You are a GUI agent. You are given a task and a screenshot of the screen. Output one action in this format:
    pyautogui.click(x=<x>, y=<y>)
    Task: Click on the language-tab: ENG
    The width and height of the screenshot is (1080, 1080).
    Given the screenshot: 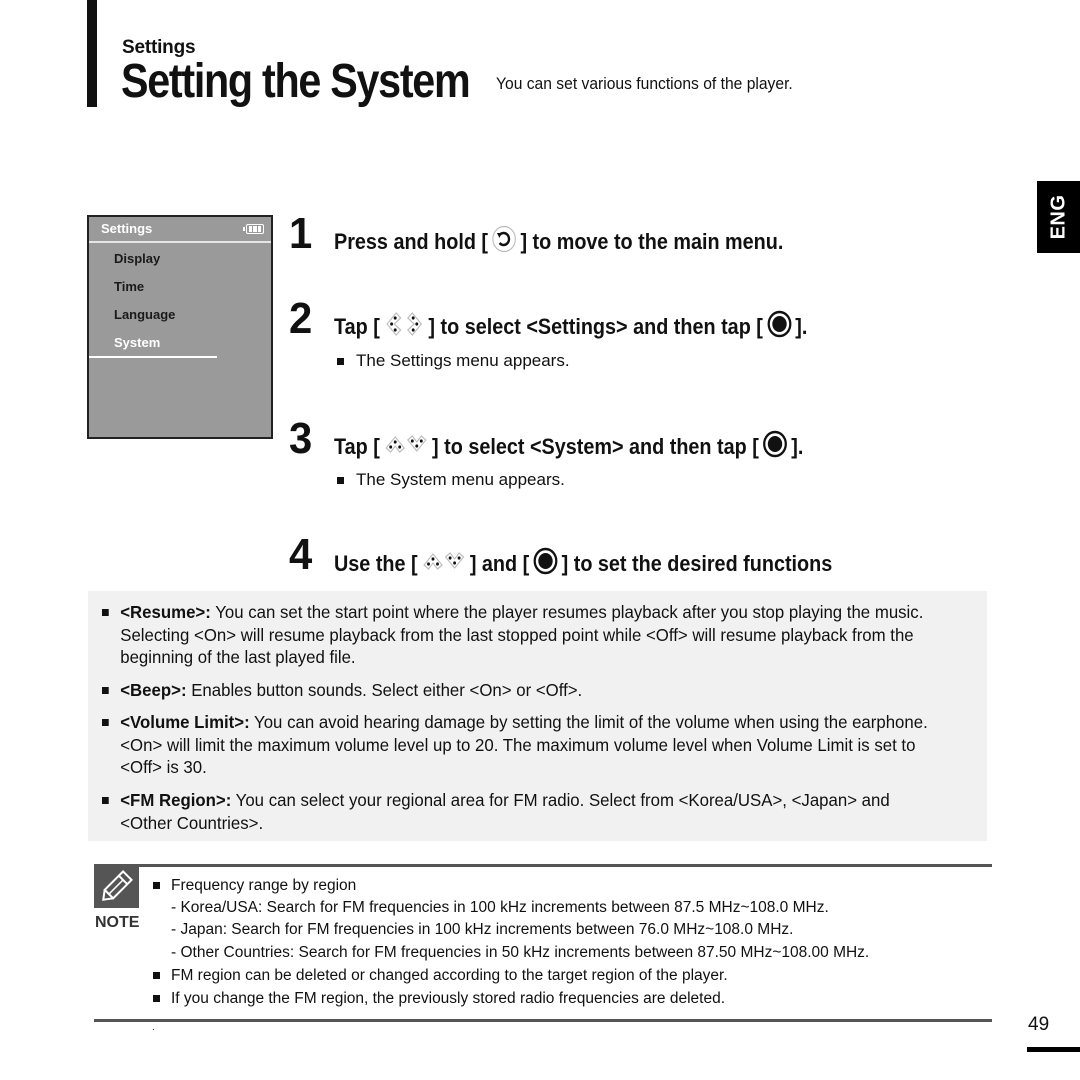 What is the action you would take?
    pyautogui.click(x=1058, y=217)
    